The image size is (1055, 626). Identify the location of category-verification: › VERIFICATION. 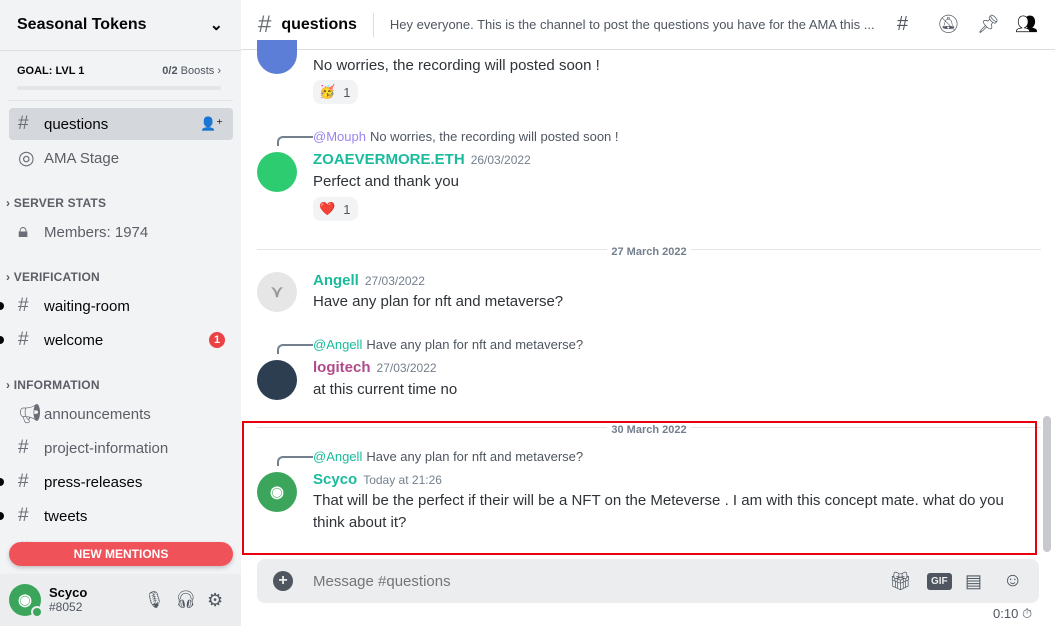
(53, 277).